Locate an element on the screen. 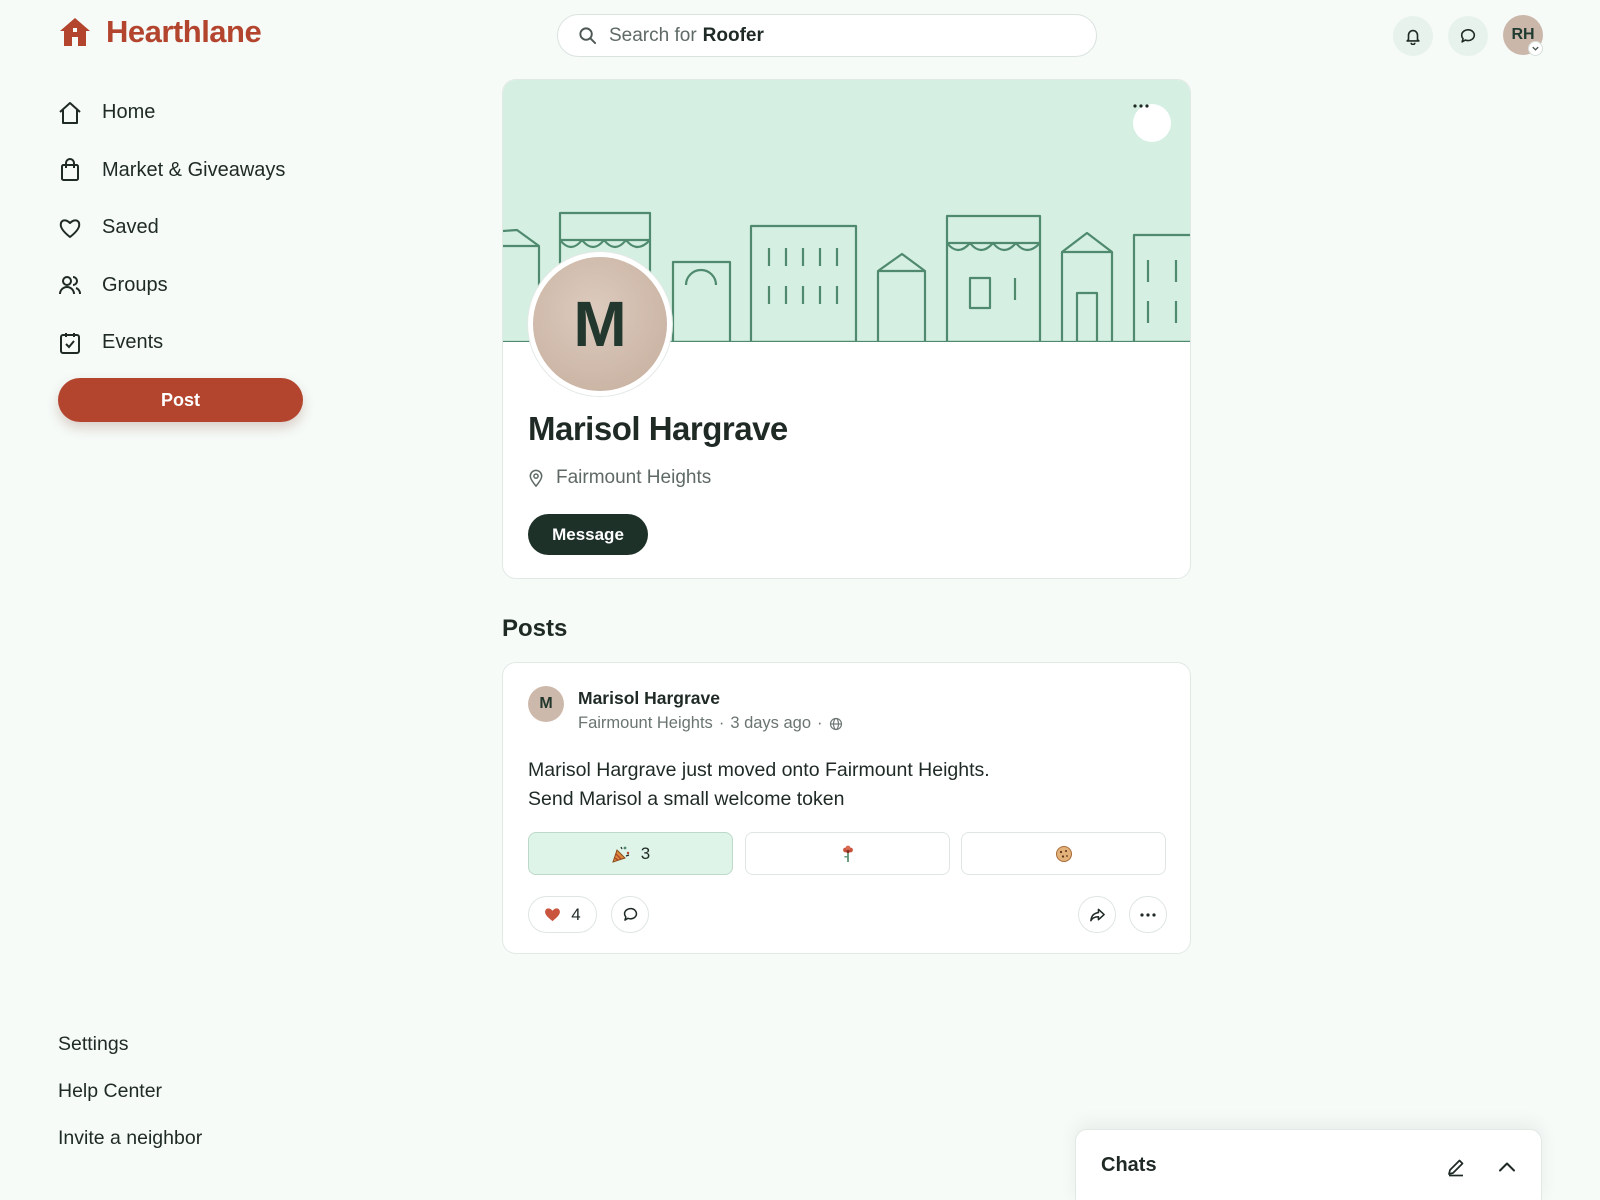  share-arrow-icon is located at coordinates (1097, 915).